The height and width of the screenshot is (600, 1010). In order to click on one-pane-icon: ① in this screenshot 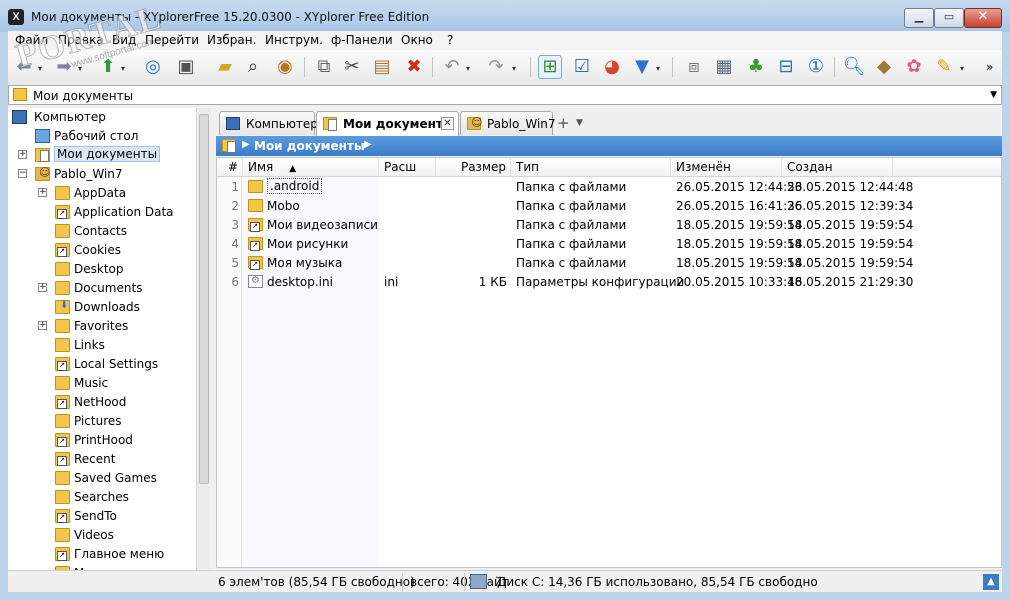, I will do `click(816, 67)`.